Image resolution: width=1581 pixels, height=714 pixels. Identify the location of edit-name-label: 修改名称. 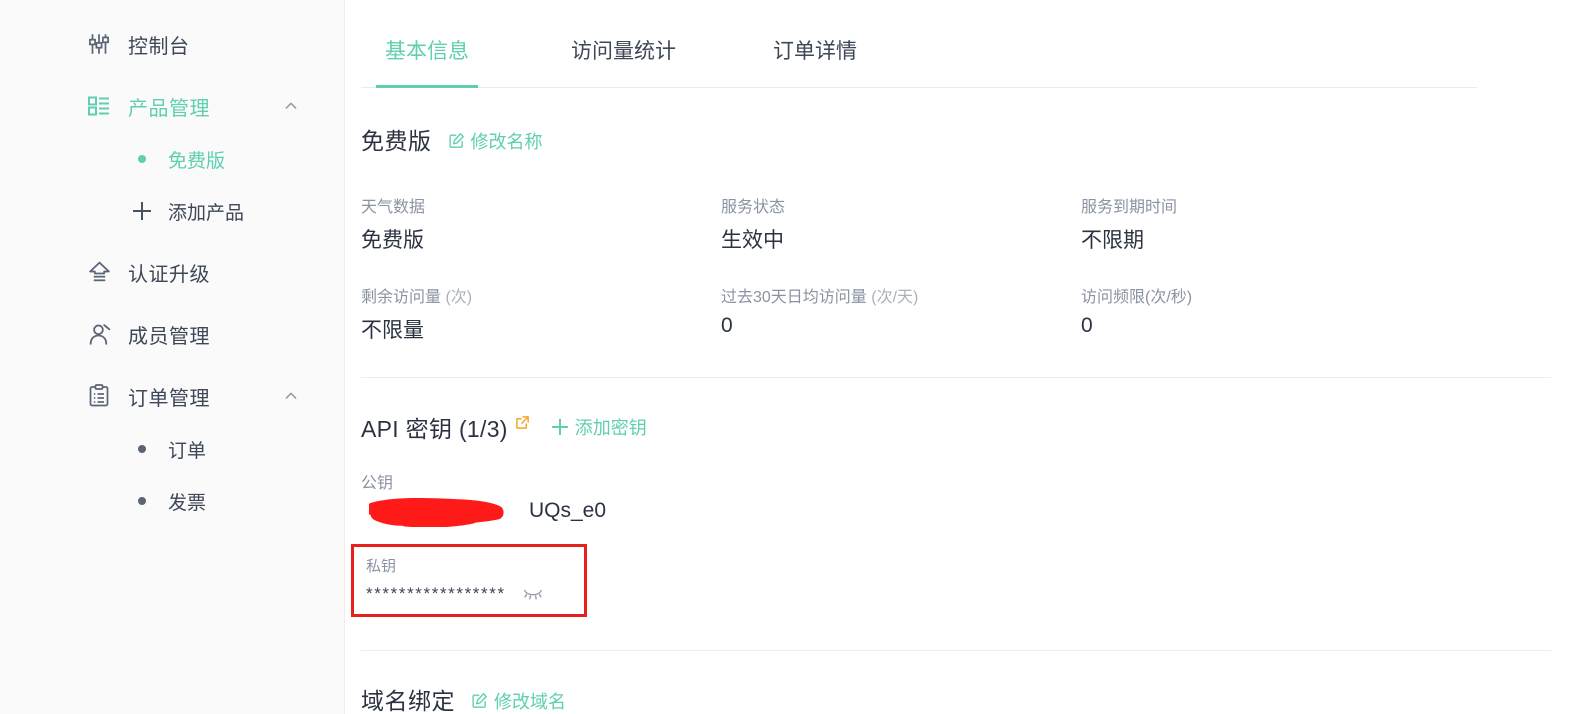
(506, 141).